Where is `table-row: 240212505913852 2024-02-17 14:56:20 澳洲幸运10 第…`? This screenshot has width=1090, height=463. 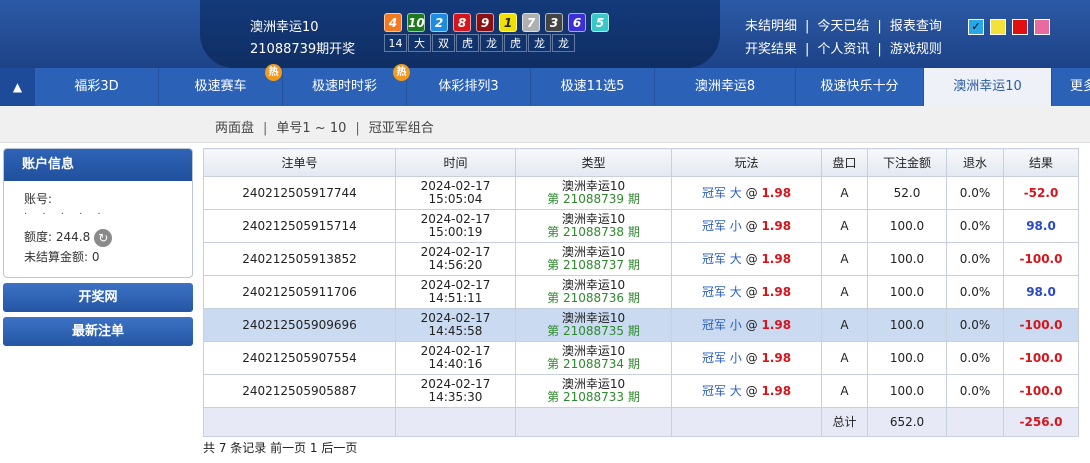 table-row: 240212505913852 2024-02-17 14:56:20 澳洲幸运10 第… is located at coordinates (641, 259).